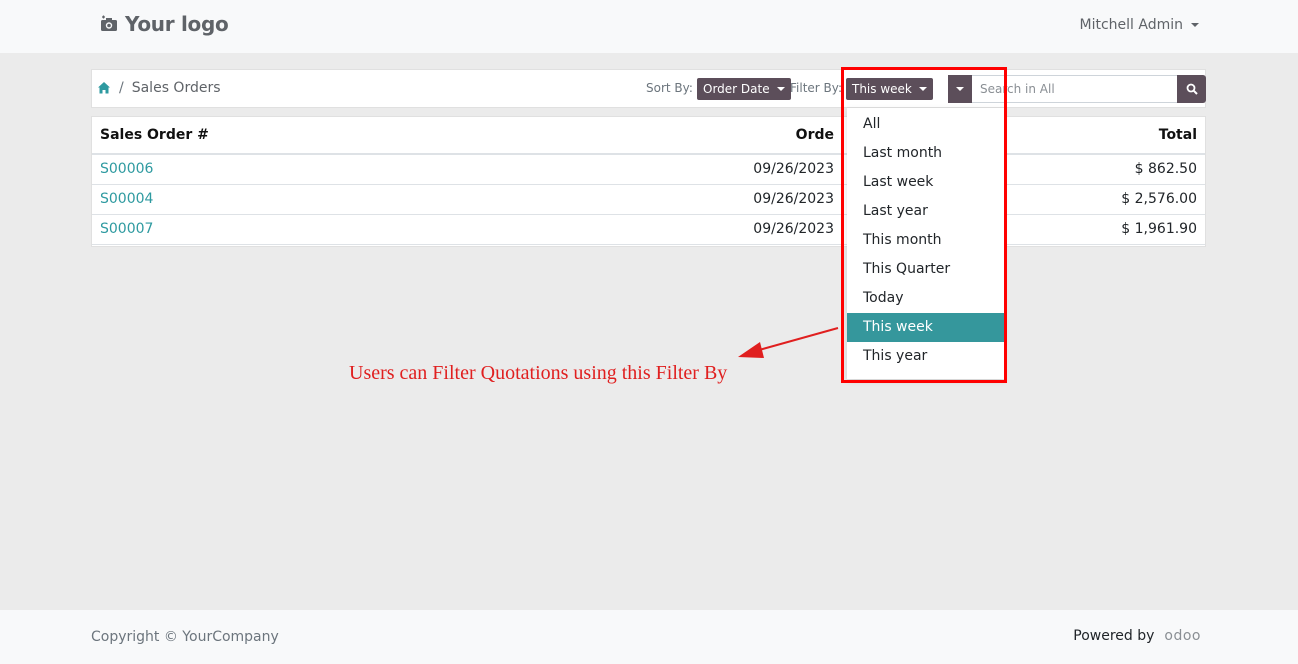 This screenshot has height=664, width=1298. I want to click on odoo-logo: odoo, so click(1182, 636).